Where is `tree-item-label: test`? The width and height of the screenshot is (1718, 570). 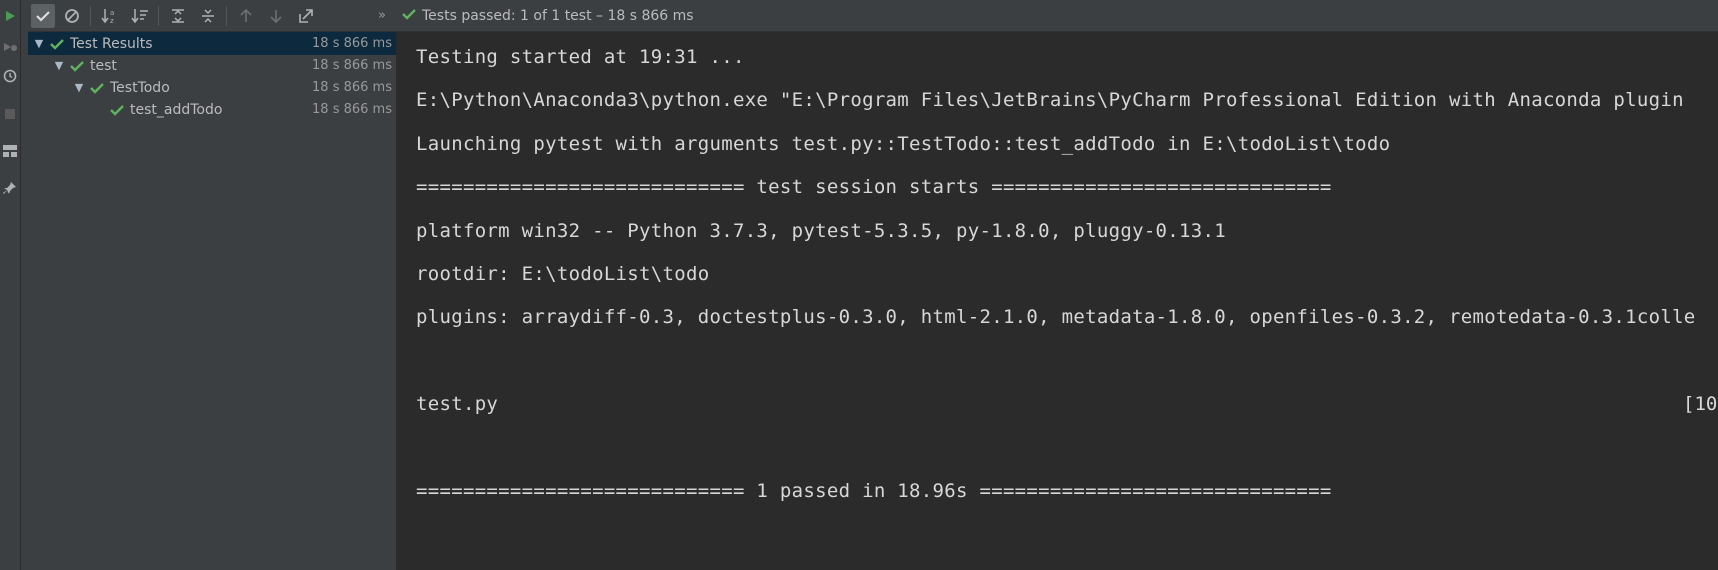
tree-item-label: test is located at coordinates (103, 65).